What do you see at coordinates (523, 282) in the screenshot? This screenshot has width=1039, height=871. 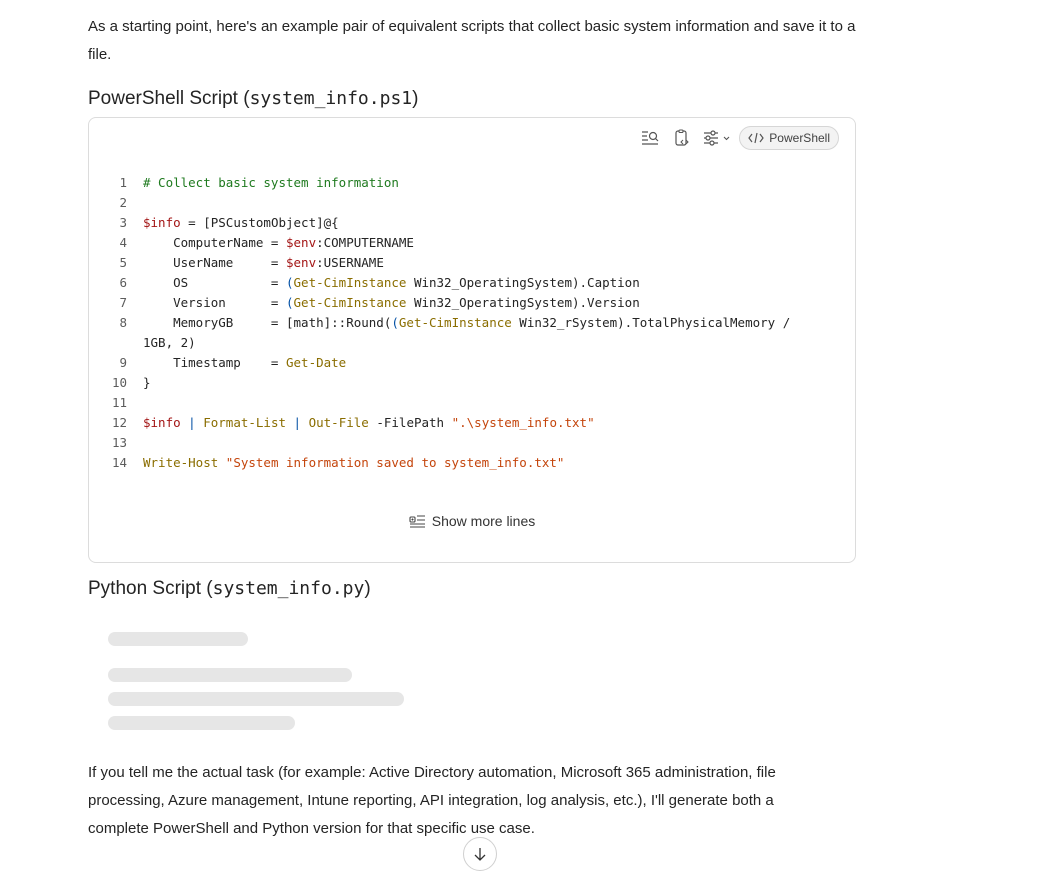 I see `code-token: Win32_OperatingSystem).Caption` at bounding box center [523, 282].